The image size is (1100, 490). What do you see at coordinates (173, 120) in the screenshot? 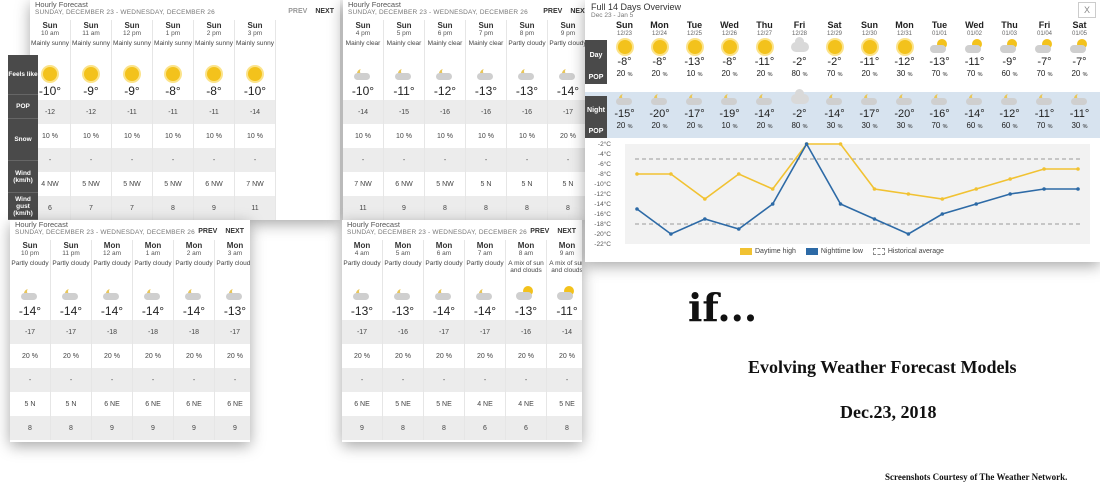
I see `hour-column: Sun 1 pm Mainly sunny -8° -11 10 % - 5 NW 8` at bounding box center [173, 120].